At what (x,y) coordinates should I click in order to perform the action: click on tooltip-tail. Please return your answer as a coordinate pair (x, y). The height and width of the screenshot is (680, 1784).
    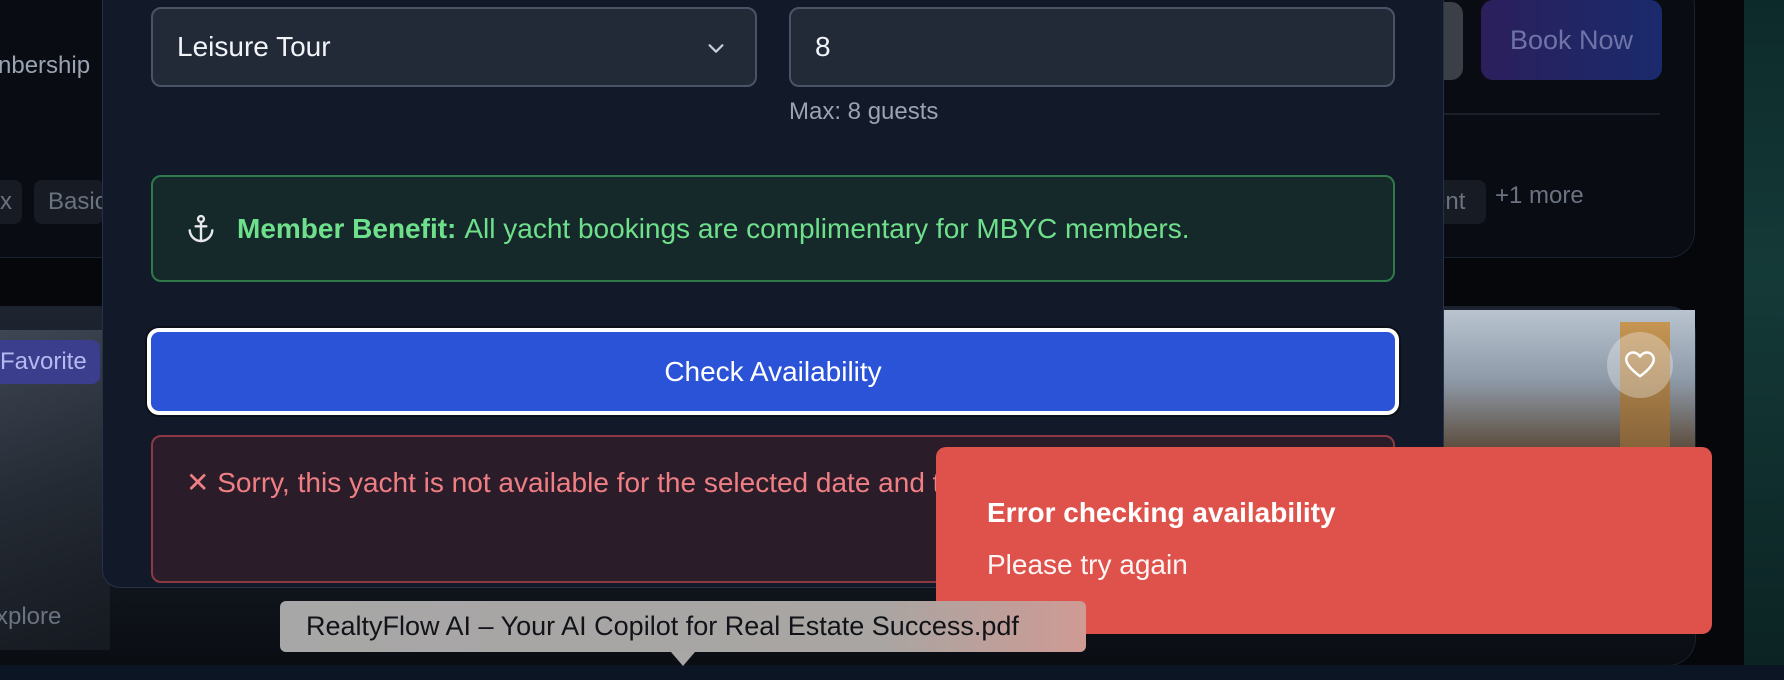
    Looking at the image, I should click on (683, 659).